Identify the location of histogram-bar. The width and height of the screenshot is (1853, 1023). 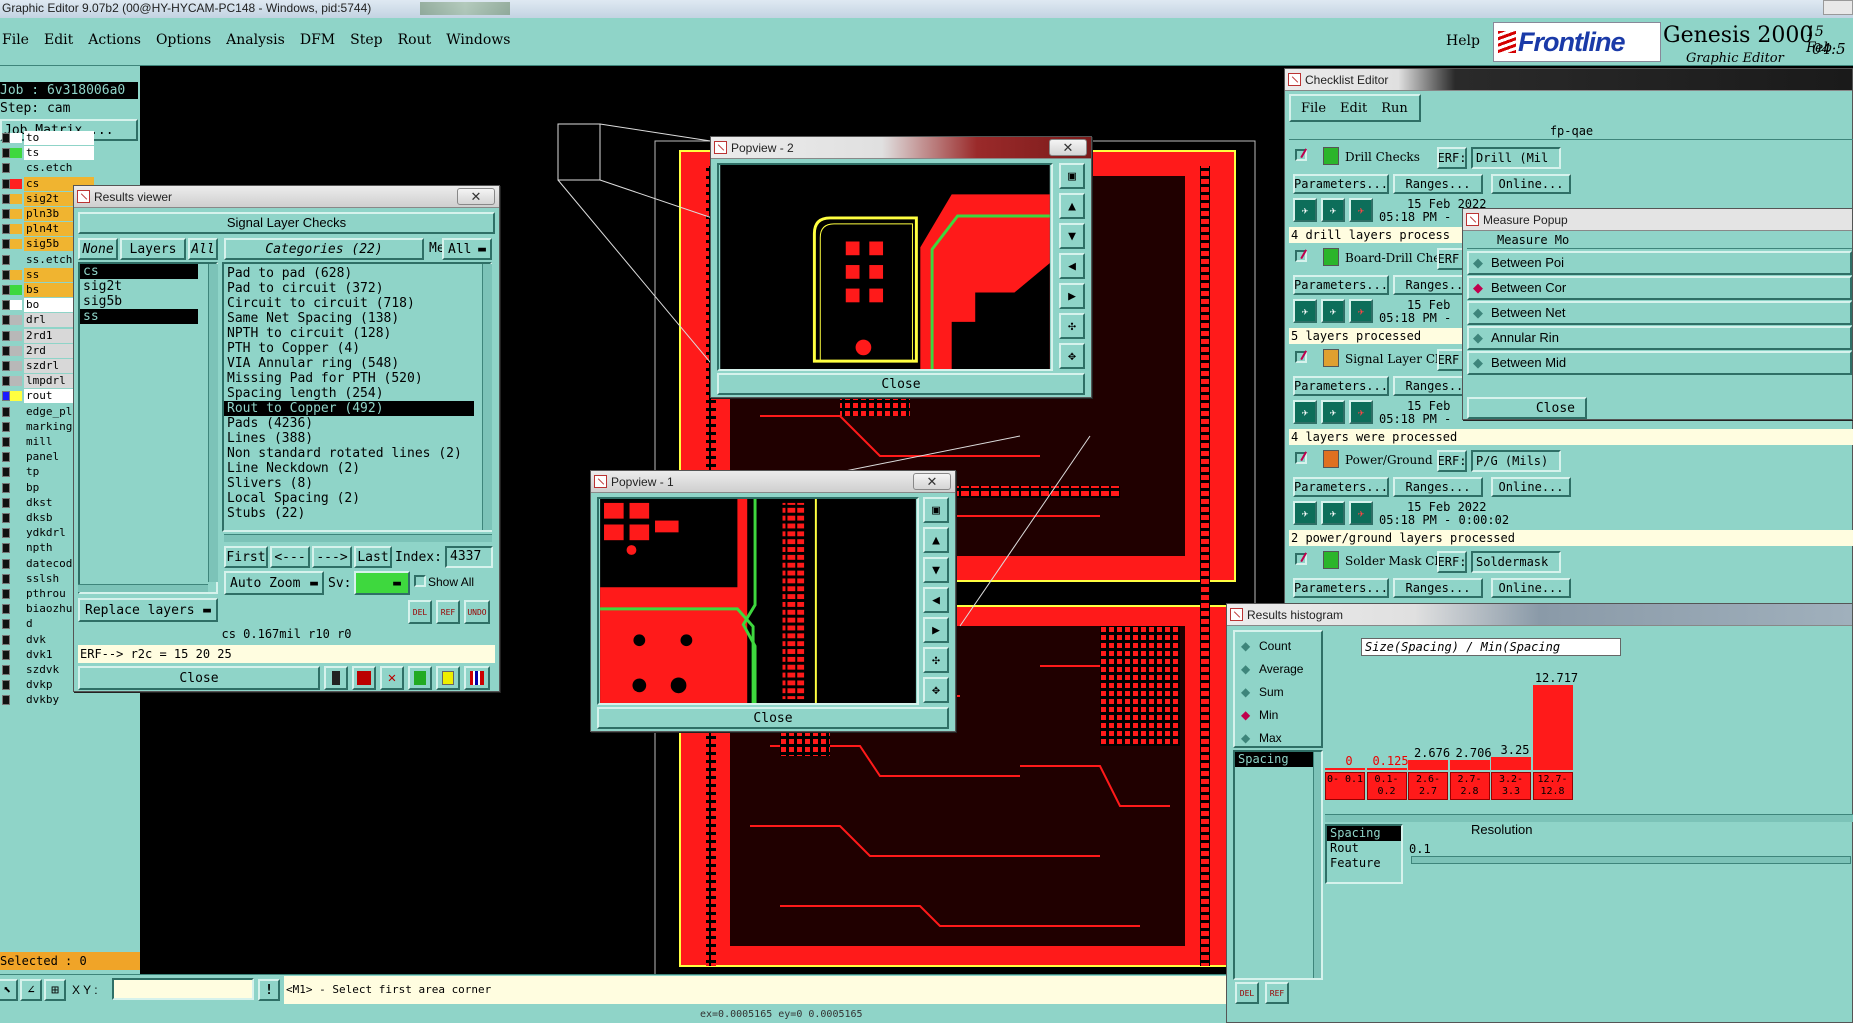
(1552, 727).